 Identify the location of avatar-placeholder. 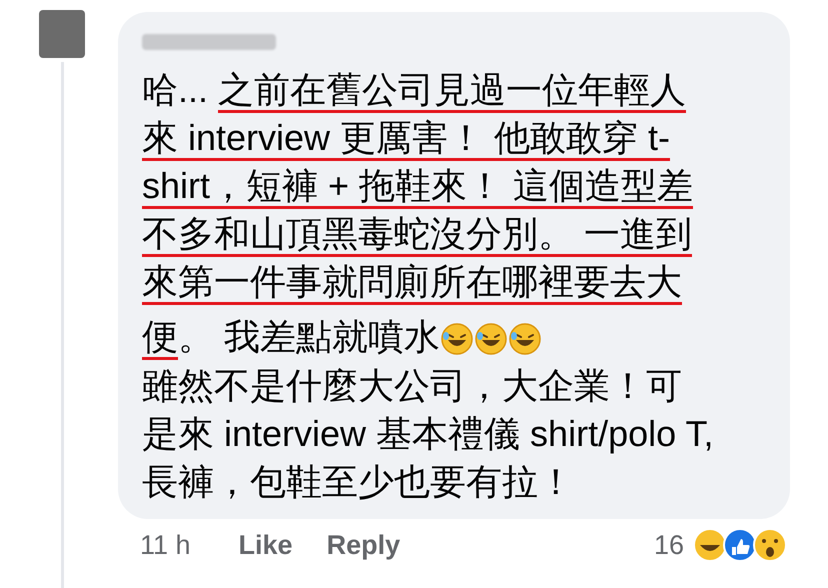
(62, 34).